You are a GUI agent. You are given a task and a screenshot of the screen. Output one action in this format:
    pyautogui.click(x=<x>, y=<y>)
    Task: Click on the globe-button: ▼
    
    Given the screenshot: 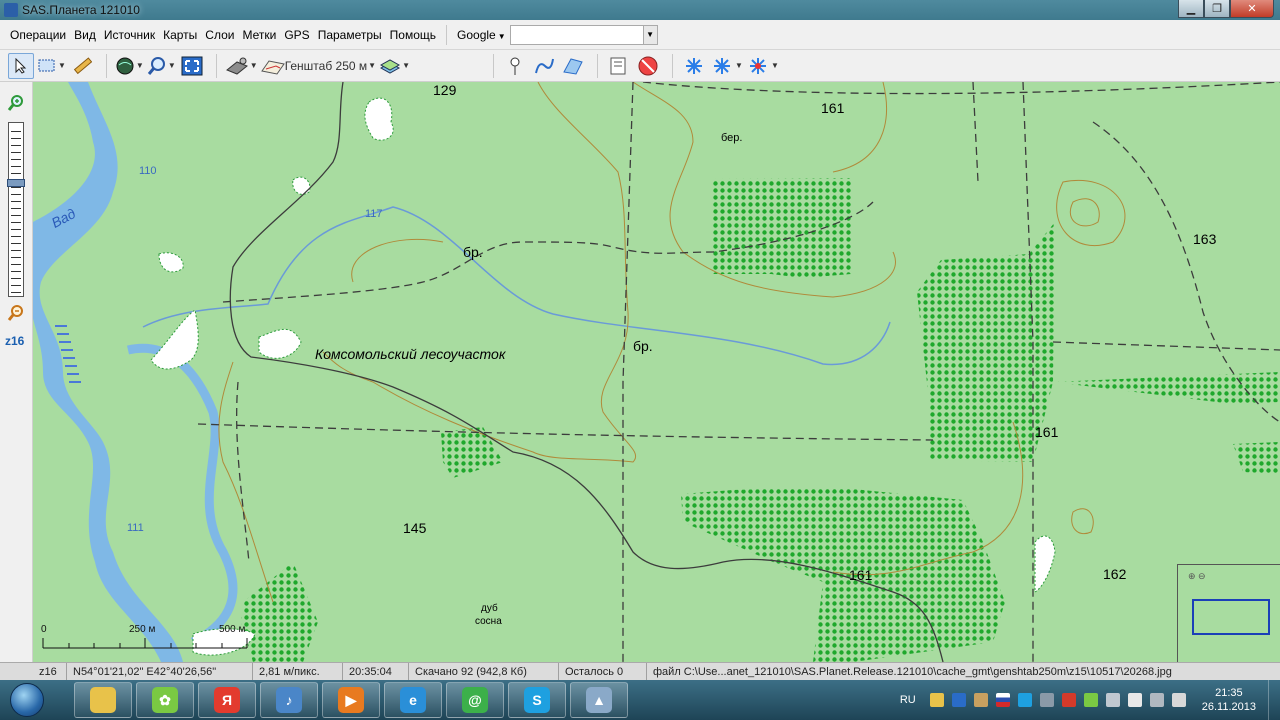 What is the action you would take?
    pyautogui.click(x=129, y=66)
    